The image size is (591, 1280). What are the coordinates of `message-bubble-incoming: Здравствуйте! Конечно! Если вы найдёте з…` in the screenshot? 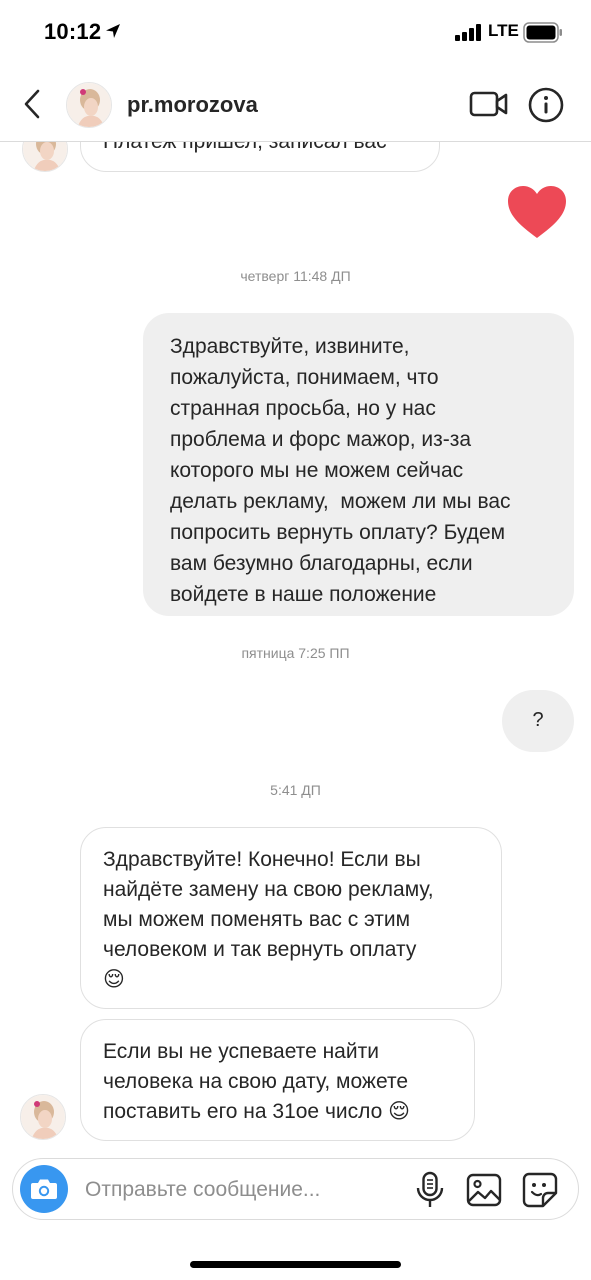 It's located at (291, 918).